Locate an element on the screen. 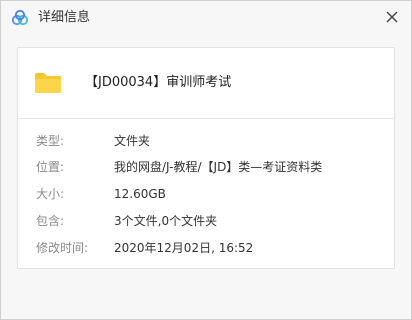  title-bar: 详细信息 is located at coordinates (206, 18).